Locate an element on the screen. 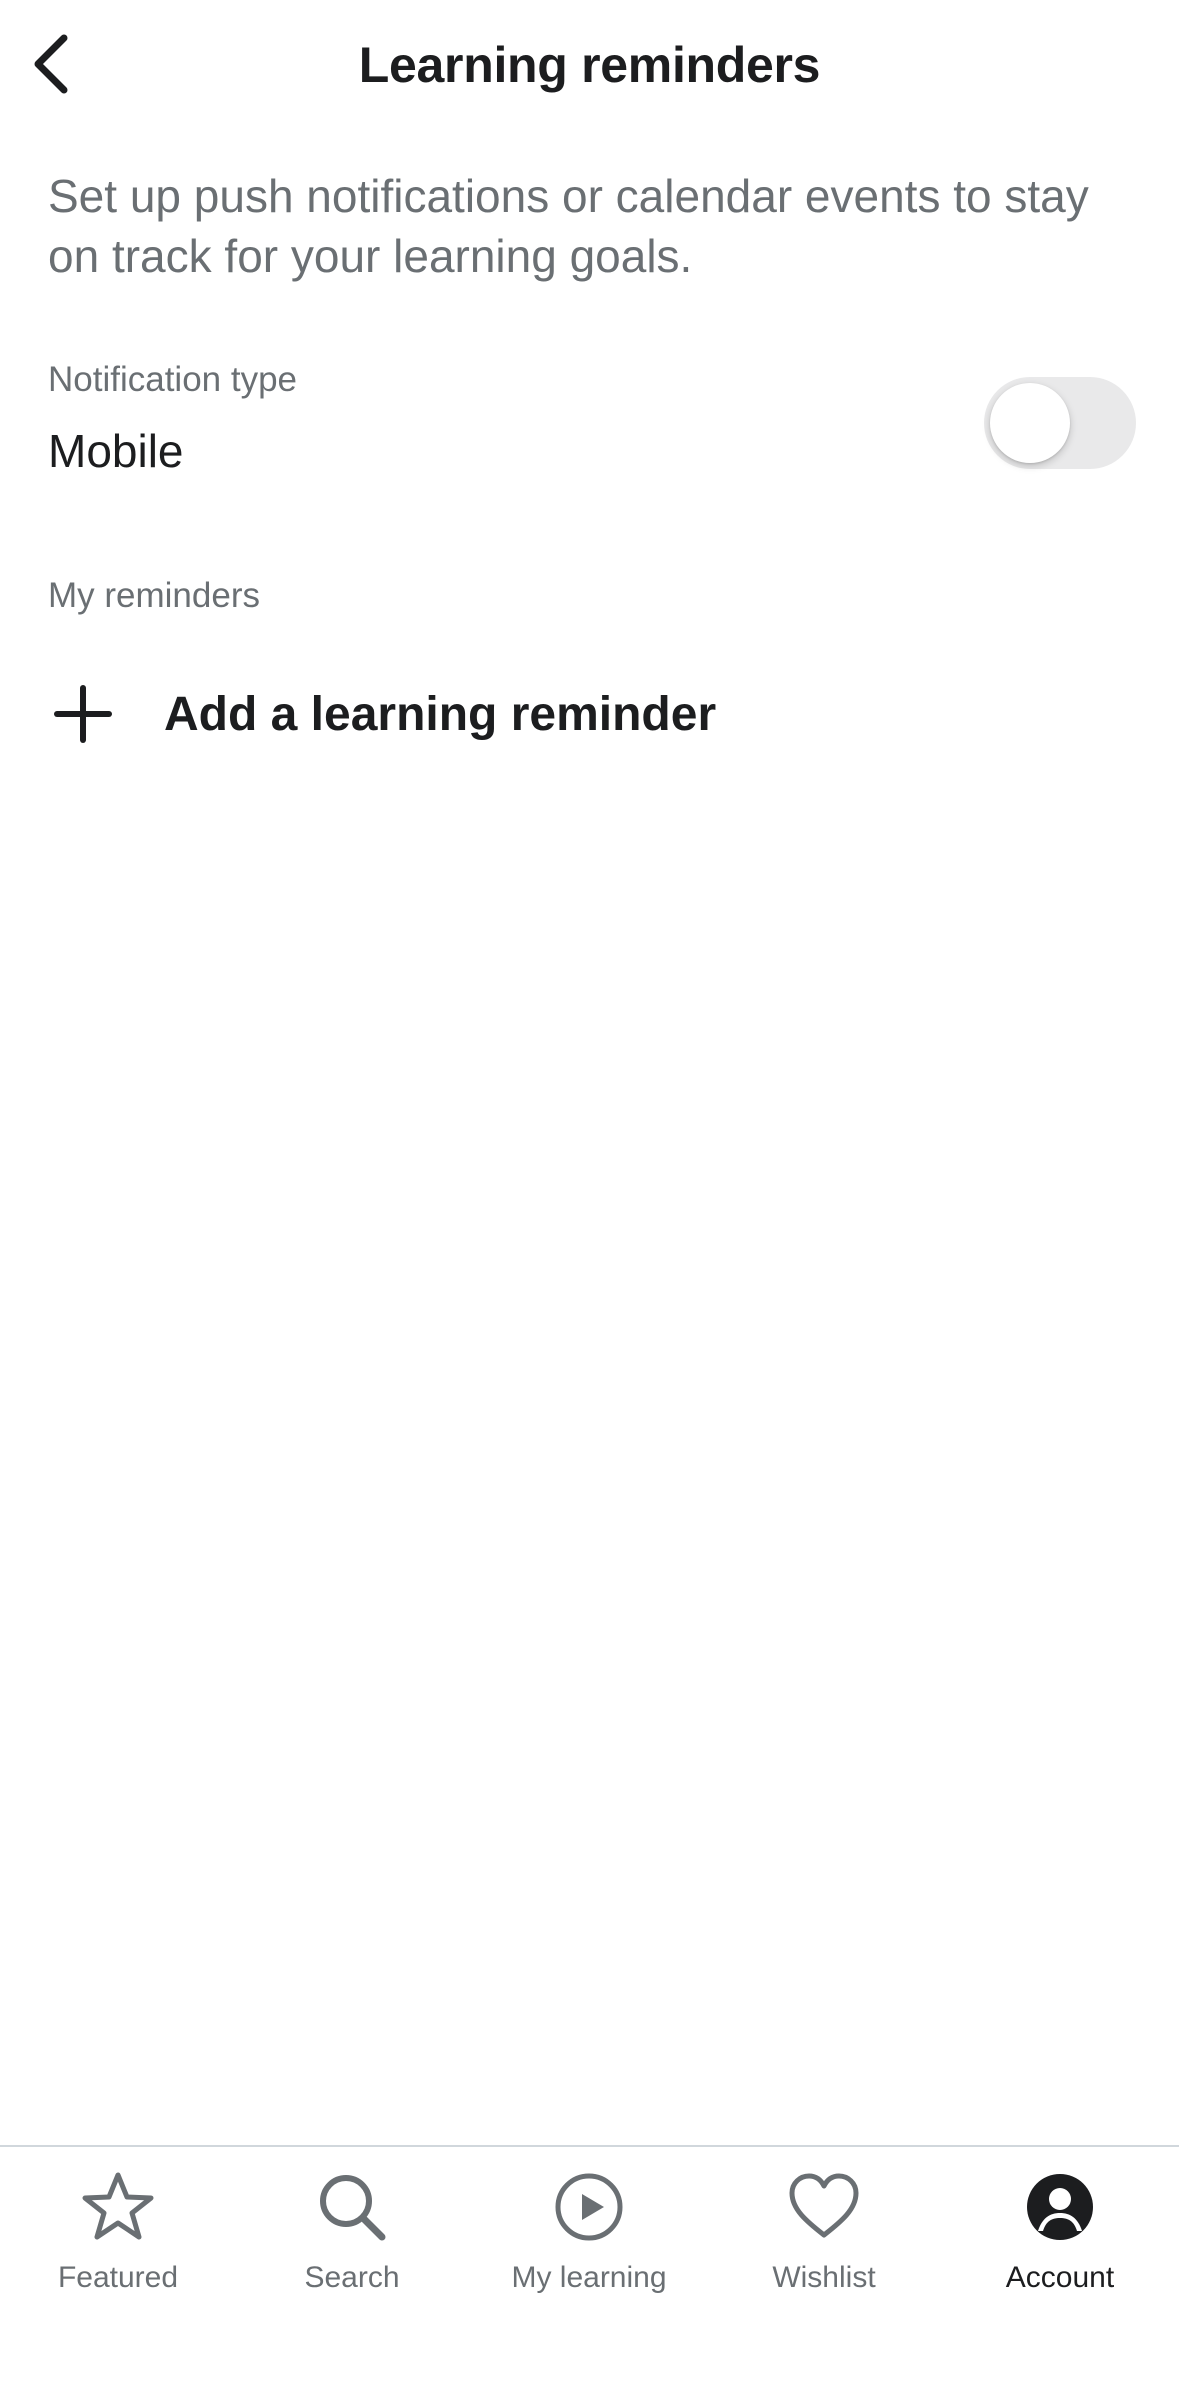  nav-label-search: Search is located at coordinates (352, 2277).